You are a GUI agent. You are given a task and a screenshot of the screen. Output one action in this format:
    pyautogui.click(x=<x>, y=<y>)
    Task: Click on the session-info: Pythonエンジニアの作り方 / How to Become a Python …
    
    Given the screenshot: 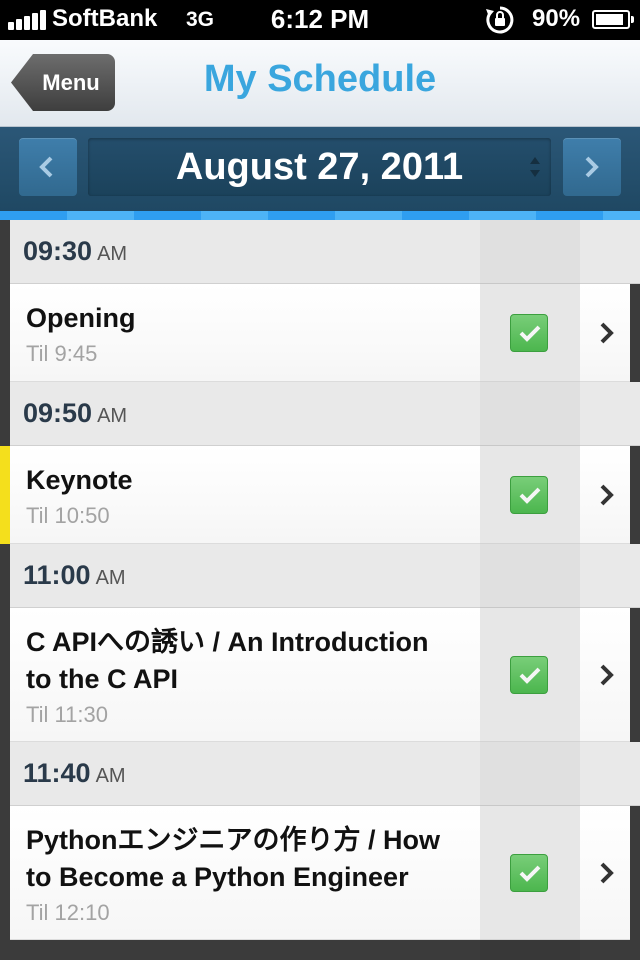 What is the action you would take?
    pyautogui.click(x=246, y=874)
    